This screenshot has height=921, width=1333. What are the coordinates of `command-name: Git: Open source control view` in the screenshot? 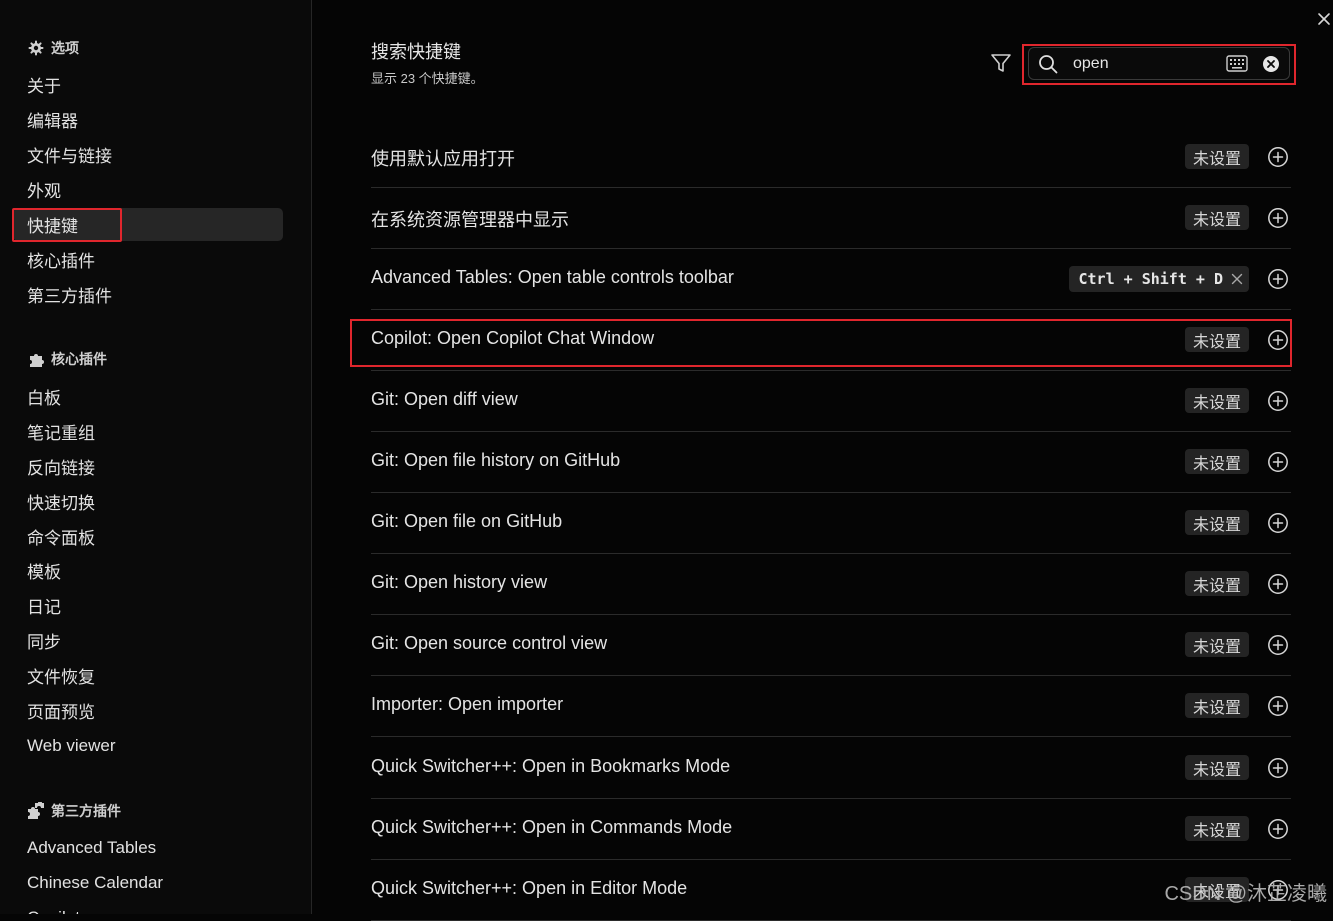 It's located at (489, 643).